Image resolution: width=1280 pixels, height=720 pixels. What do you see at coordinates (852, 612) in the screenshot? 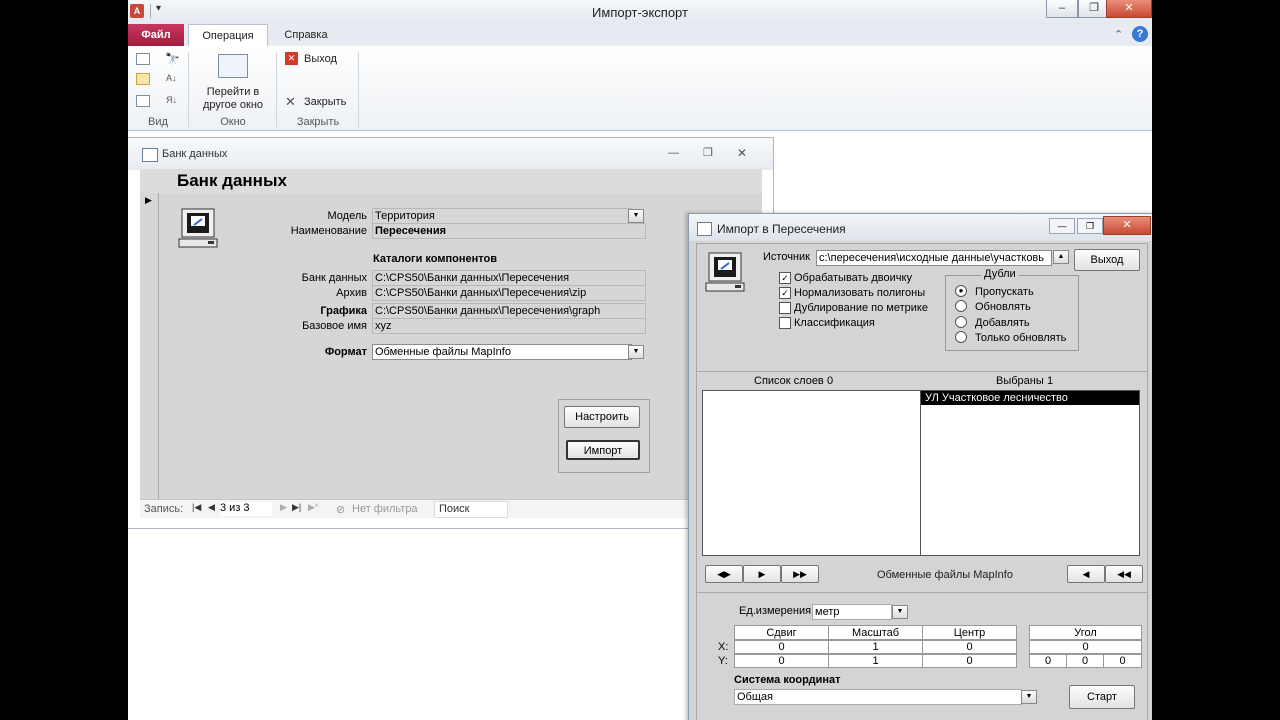
I see `units-field: метр` at bounding box center [852, 612].